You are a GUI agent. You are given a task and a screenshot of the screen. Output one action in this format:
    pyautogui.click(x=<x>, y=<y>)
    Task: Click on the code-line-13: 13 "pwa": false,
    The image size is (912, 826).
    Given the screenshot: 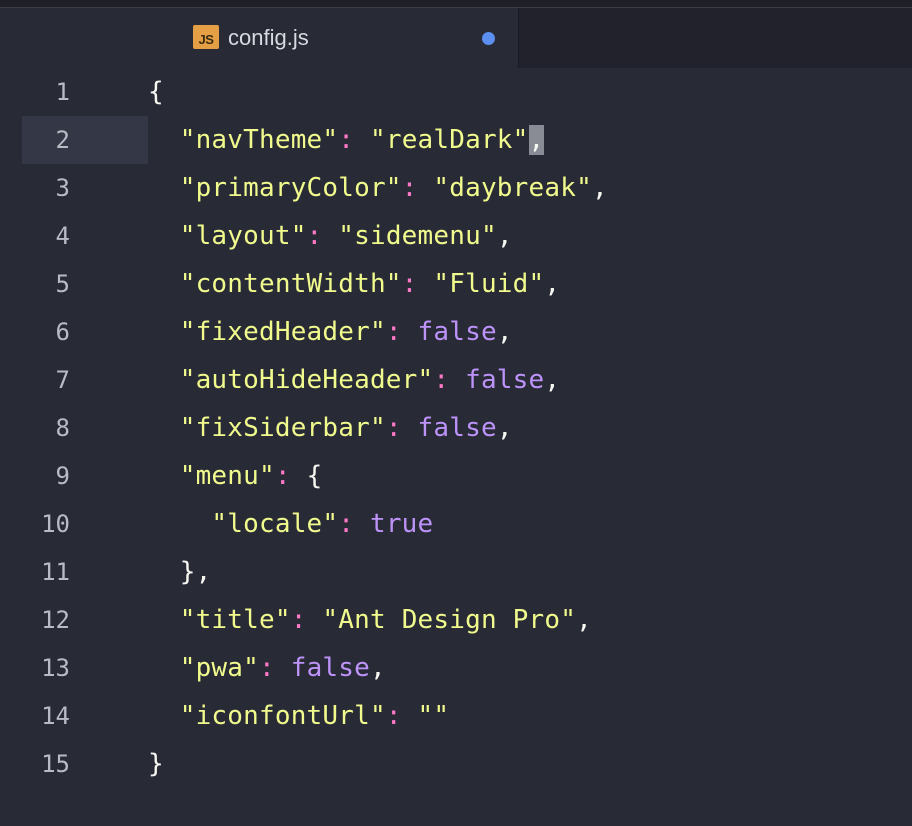 What is the action you would take?
    pyautogui.click(x=456, y=668)
    